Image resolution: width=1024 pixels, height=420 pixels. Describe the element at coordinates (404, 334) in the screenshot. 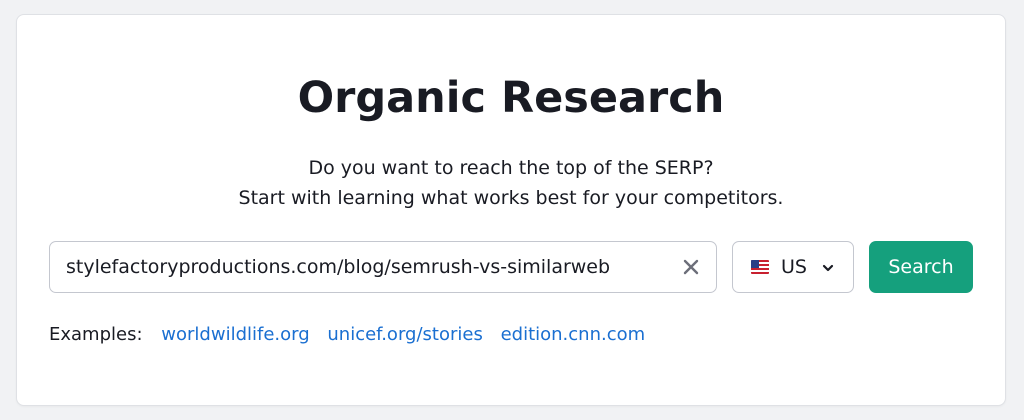

I see `example-link-unicef: unicef.org/stories` at that location.